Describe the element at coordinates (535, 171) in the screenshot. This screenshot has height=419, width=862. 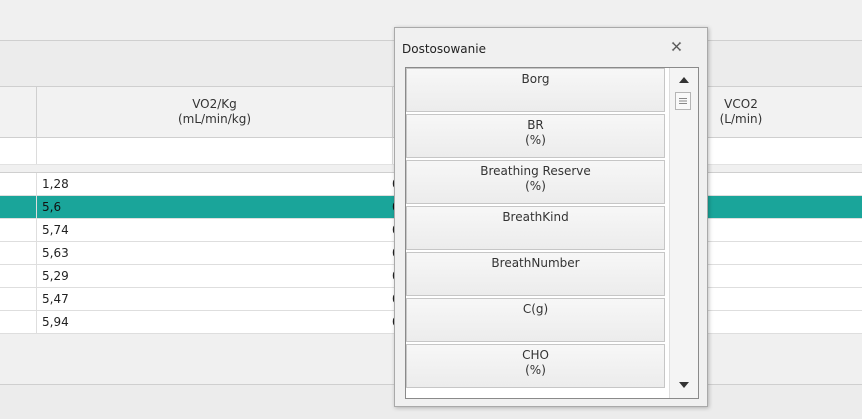
I see `list-item-label: Breathing Reserve` at that location.